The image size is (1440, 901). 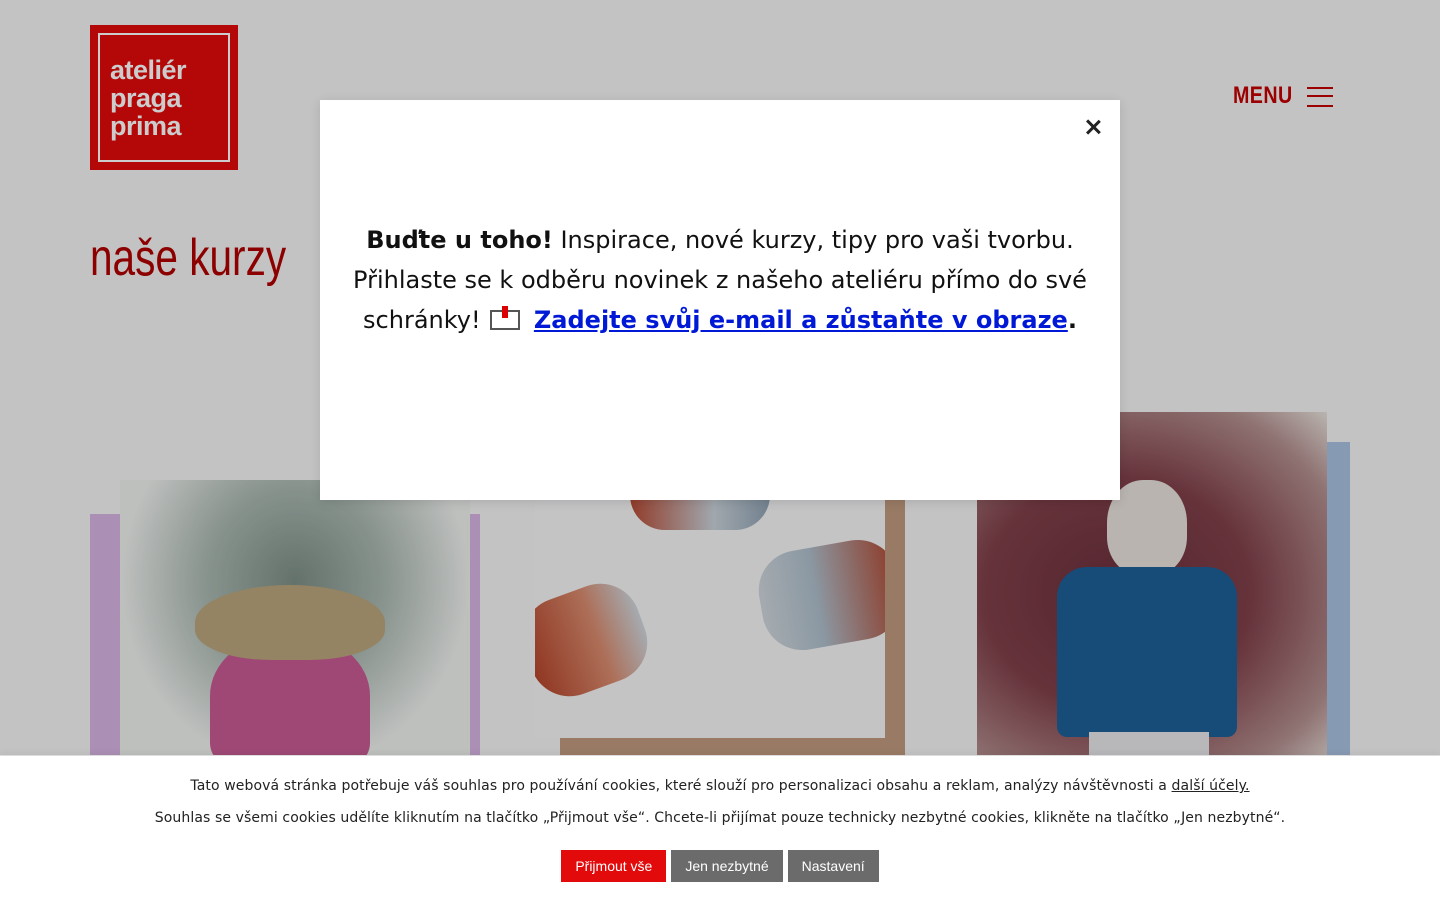 I want to click on cookie-buttons: Přijmout vše Jen nezbytné Nastavení, so click(x=720, y=866).